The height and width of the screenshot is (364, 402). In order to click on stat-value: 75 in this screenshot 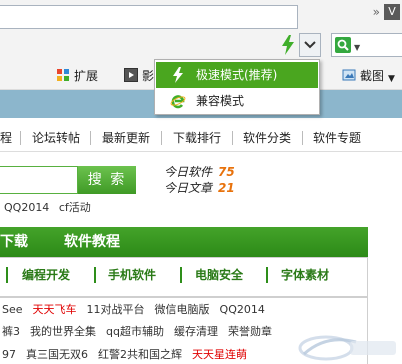, I will do `click(226, 172)`.